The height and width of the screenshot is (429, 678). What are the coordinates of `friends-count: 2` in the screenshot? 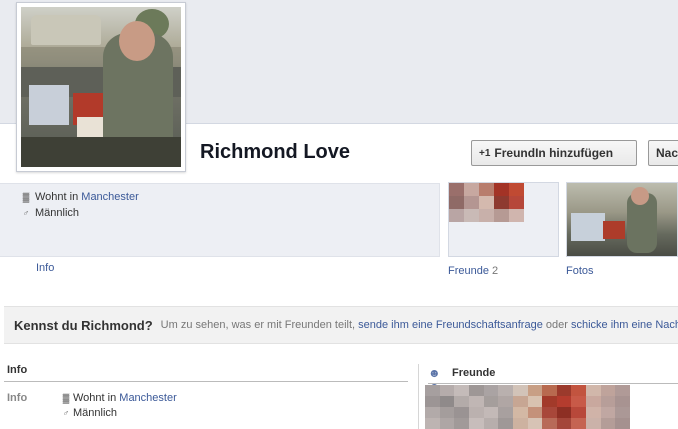 It's located at (495, 271).